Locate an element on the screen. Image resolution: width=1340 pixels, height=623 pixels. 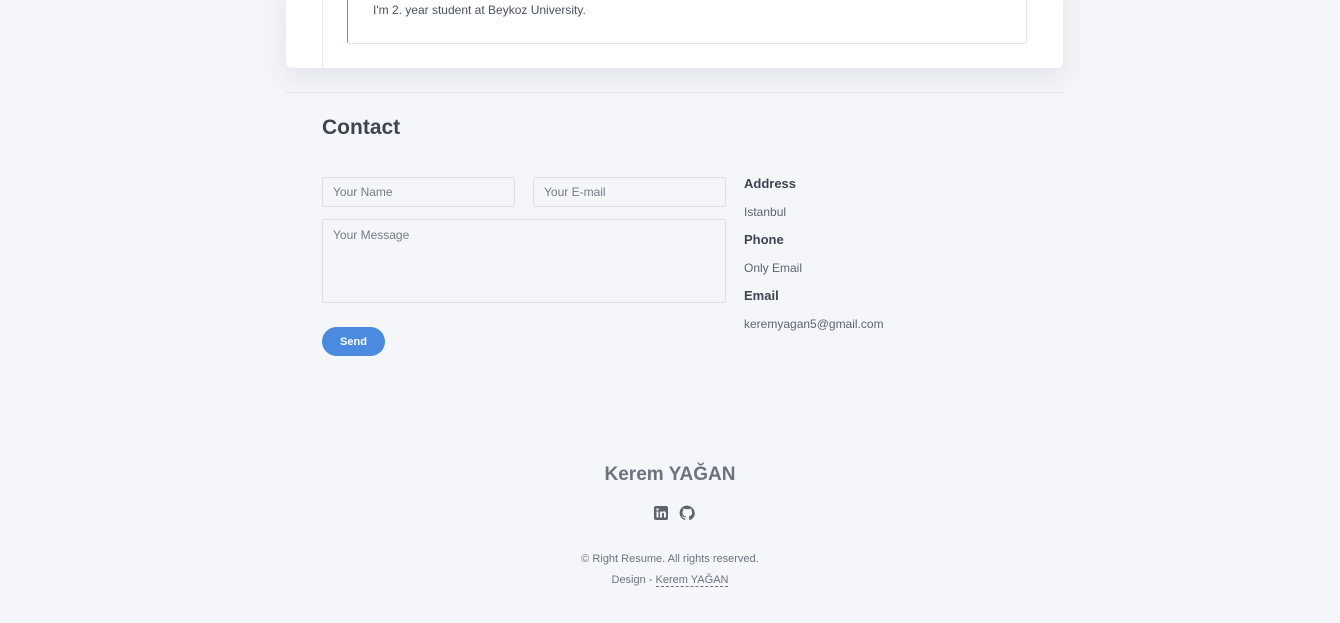
section-divider is located at coordinates (674, 92).